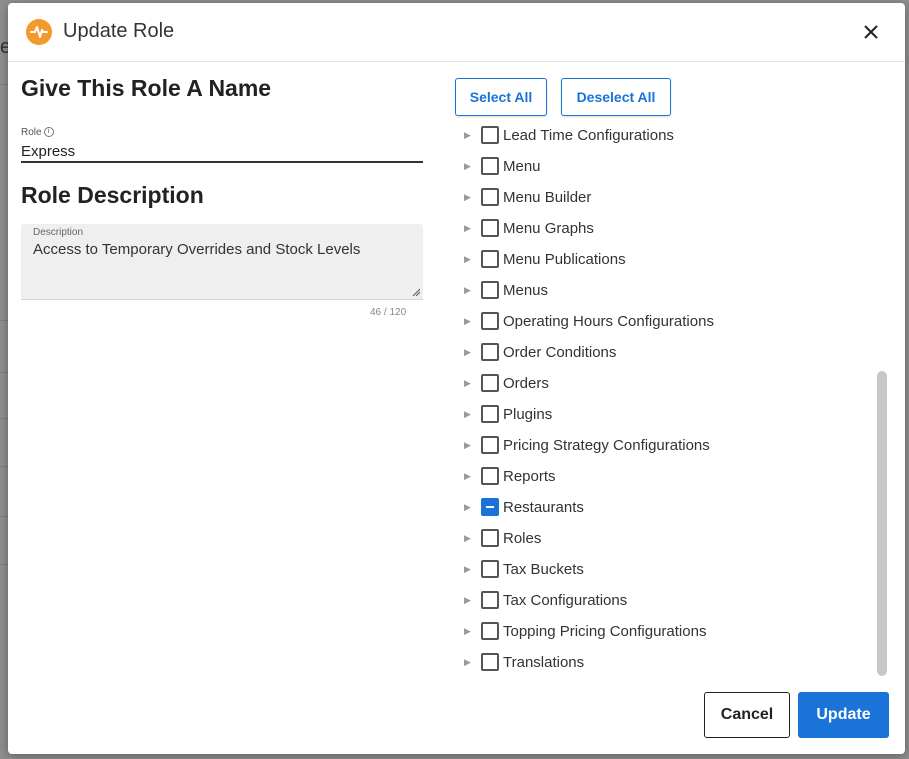 The width and height of the screenshot is (909, 759). I want to click on permission-label: Orders, so click(526, 383).